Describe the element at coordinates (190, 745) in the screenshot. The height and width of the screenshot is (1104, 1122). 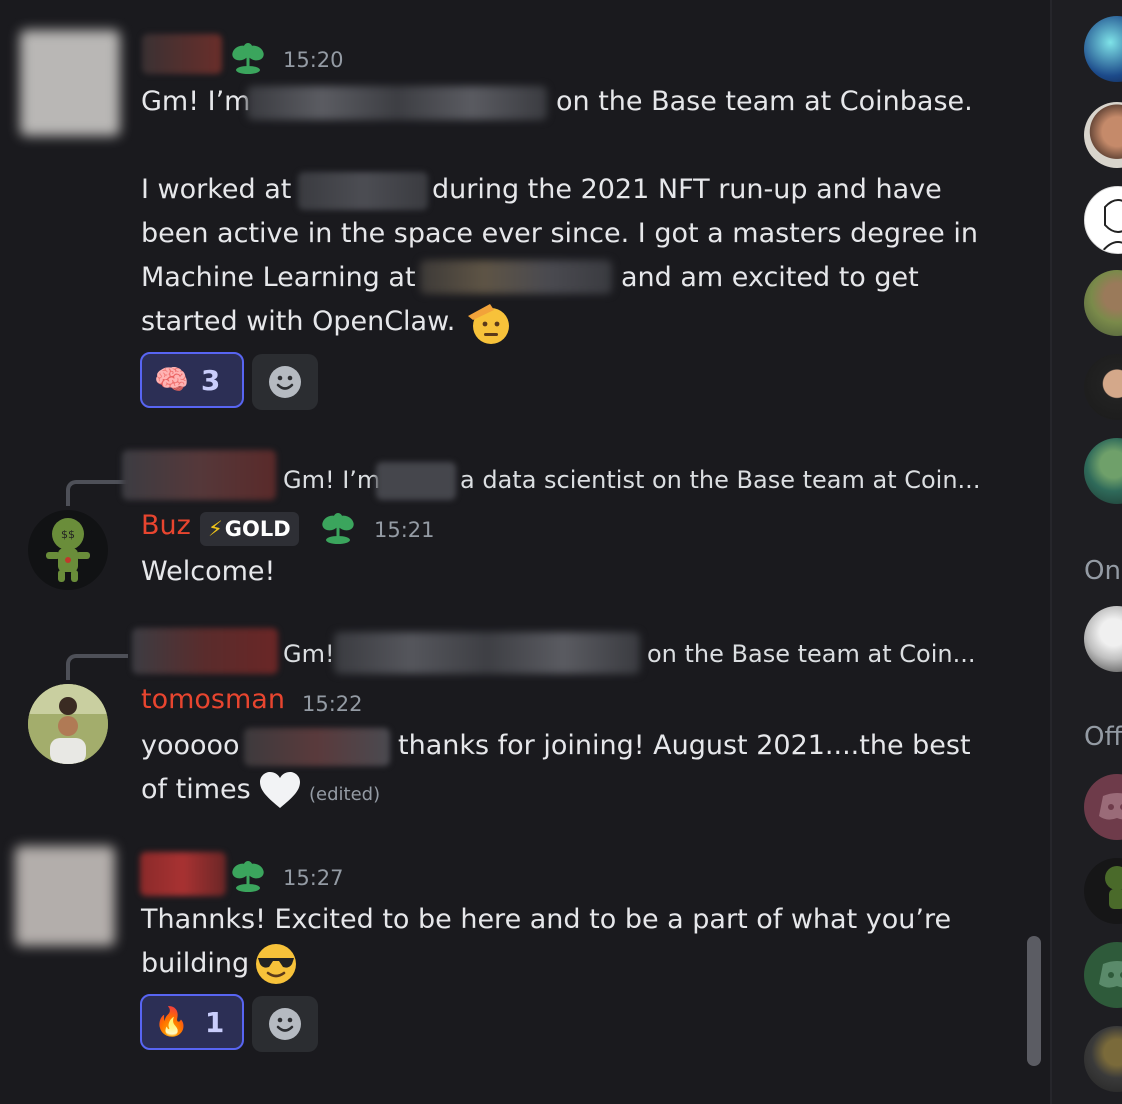
I see `message-text: yooooo` at that location.